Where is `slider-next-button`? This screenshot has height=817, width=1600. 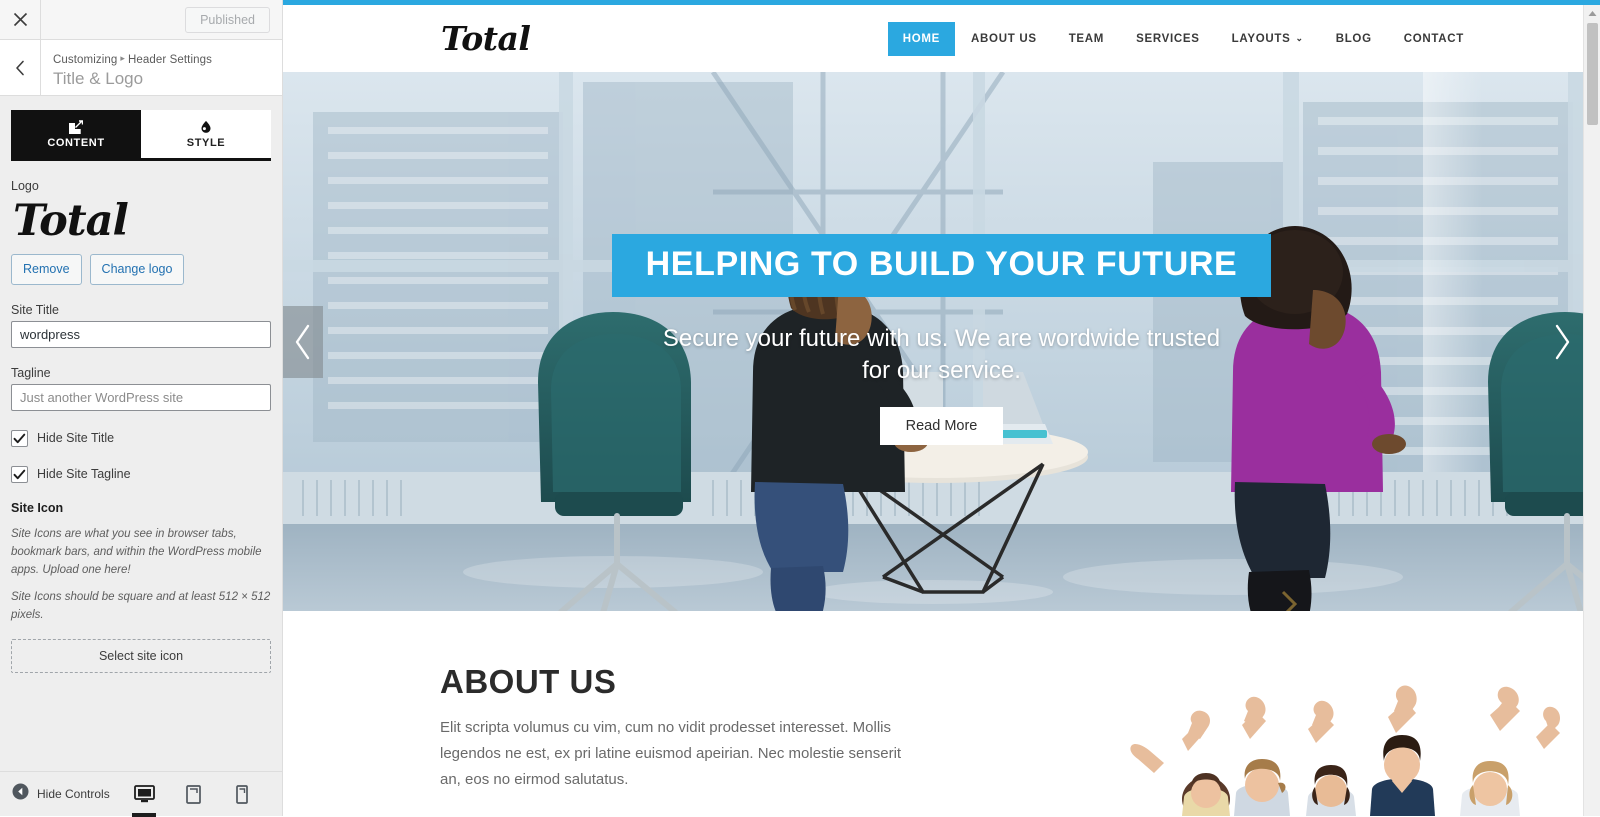
slider-next-button is located at coordinates (1562, 342).